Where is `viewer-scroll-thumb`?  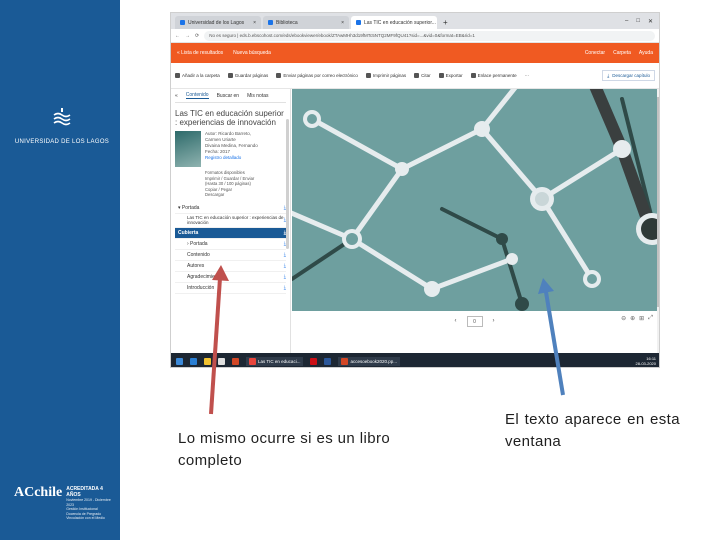 viewer-scroll-thumb is located at coordinates (658, 202).